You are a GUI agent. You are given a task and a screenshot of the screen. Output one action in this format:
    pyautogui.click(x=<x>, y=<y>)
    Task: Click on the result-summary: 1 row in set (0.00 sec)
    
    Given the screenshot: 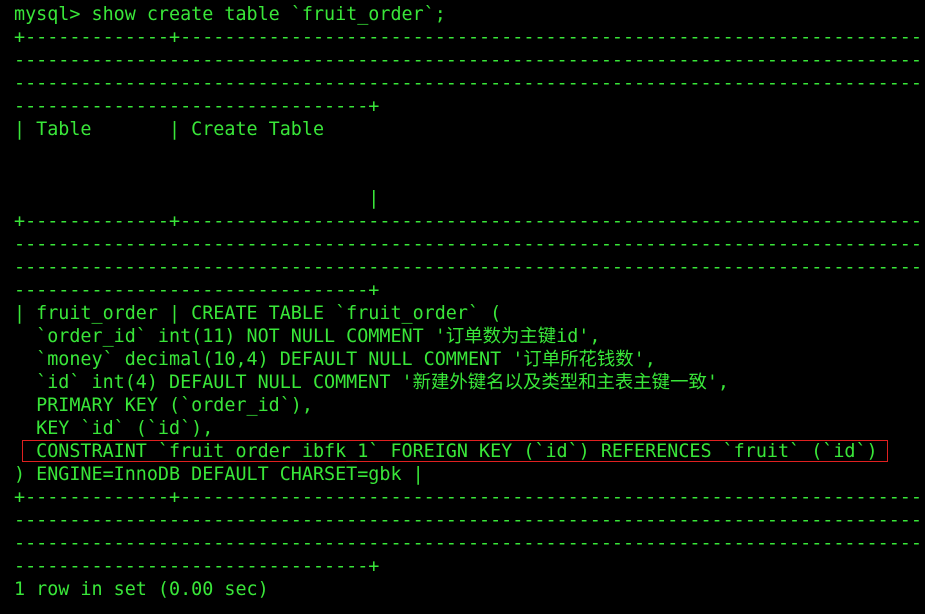 What is the action you would take?
    pyautogui.click(x=141, y=589)
    